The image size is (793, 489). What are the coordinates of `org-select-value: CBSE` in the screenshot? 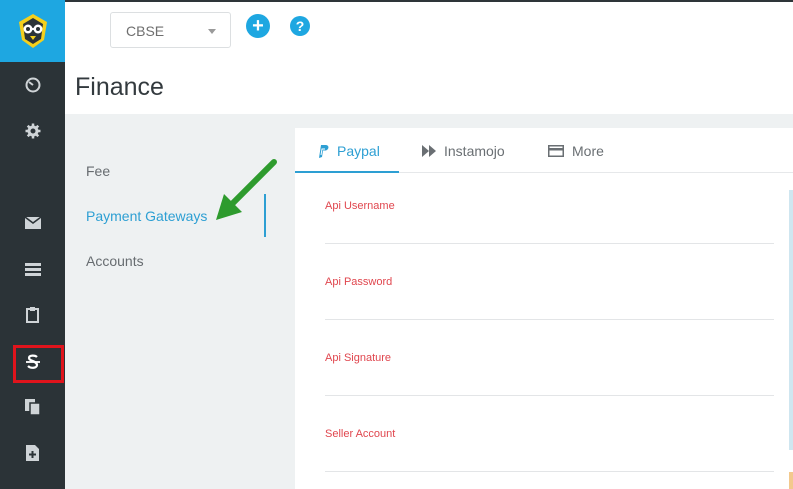 It's located at (145, 31).